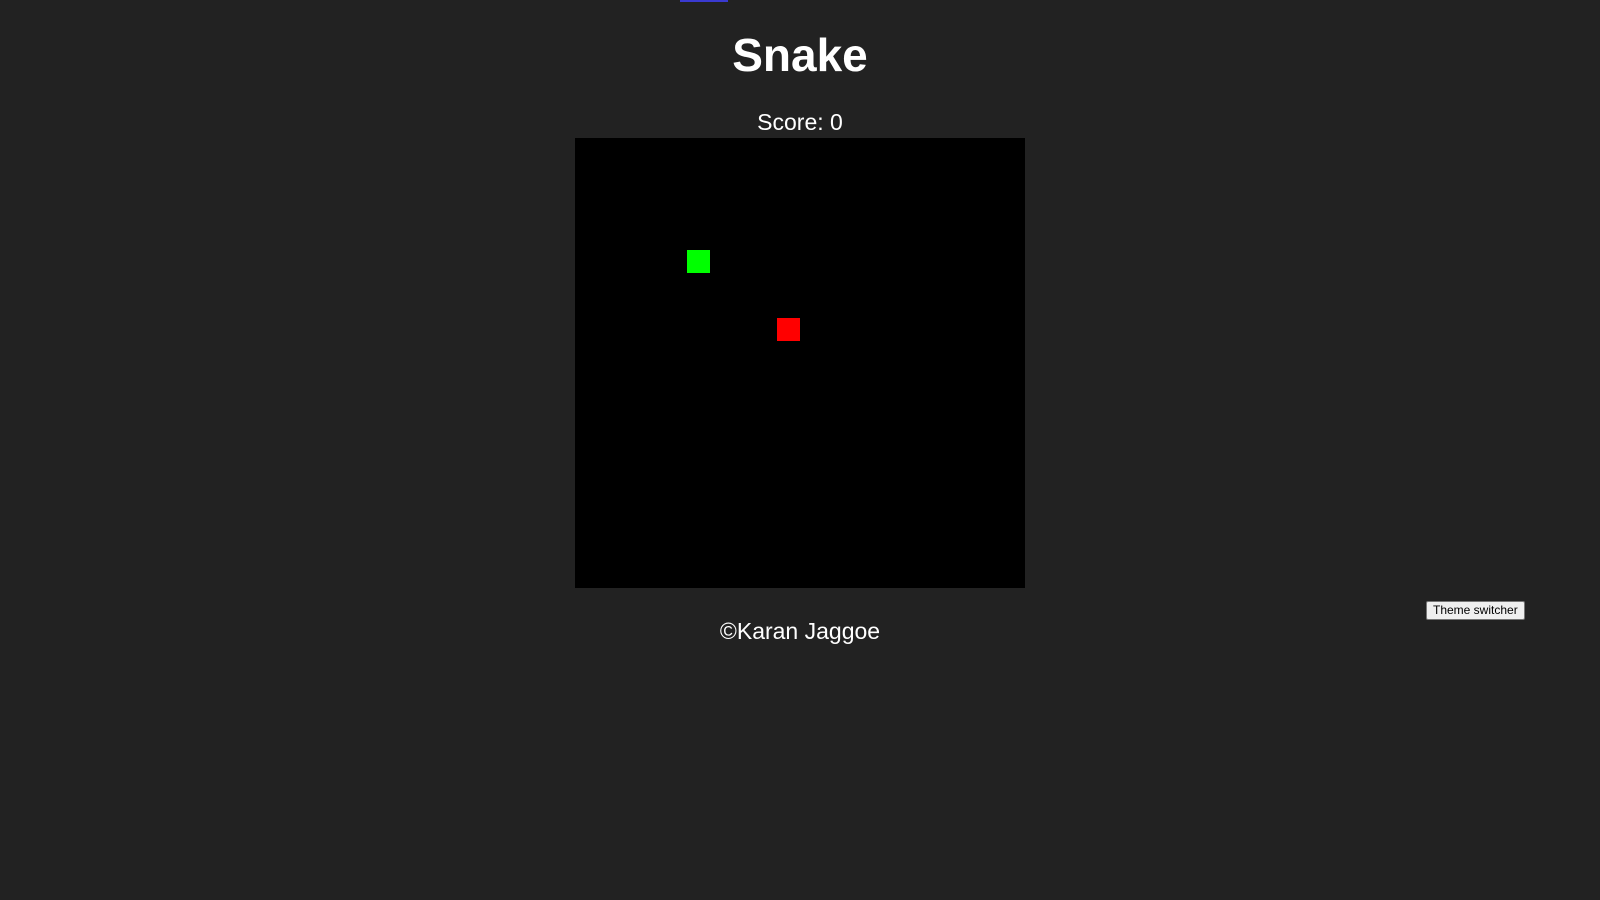 The width and height of the screenshot is (1600, 900). Describe the element at coordinates (788, 329) in the screenshot. I see `food-item` at that location.